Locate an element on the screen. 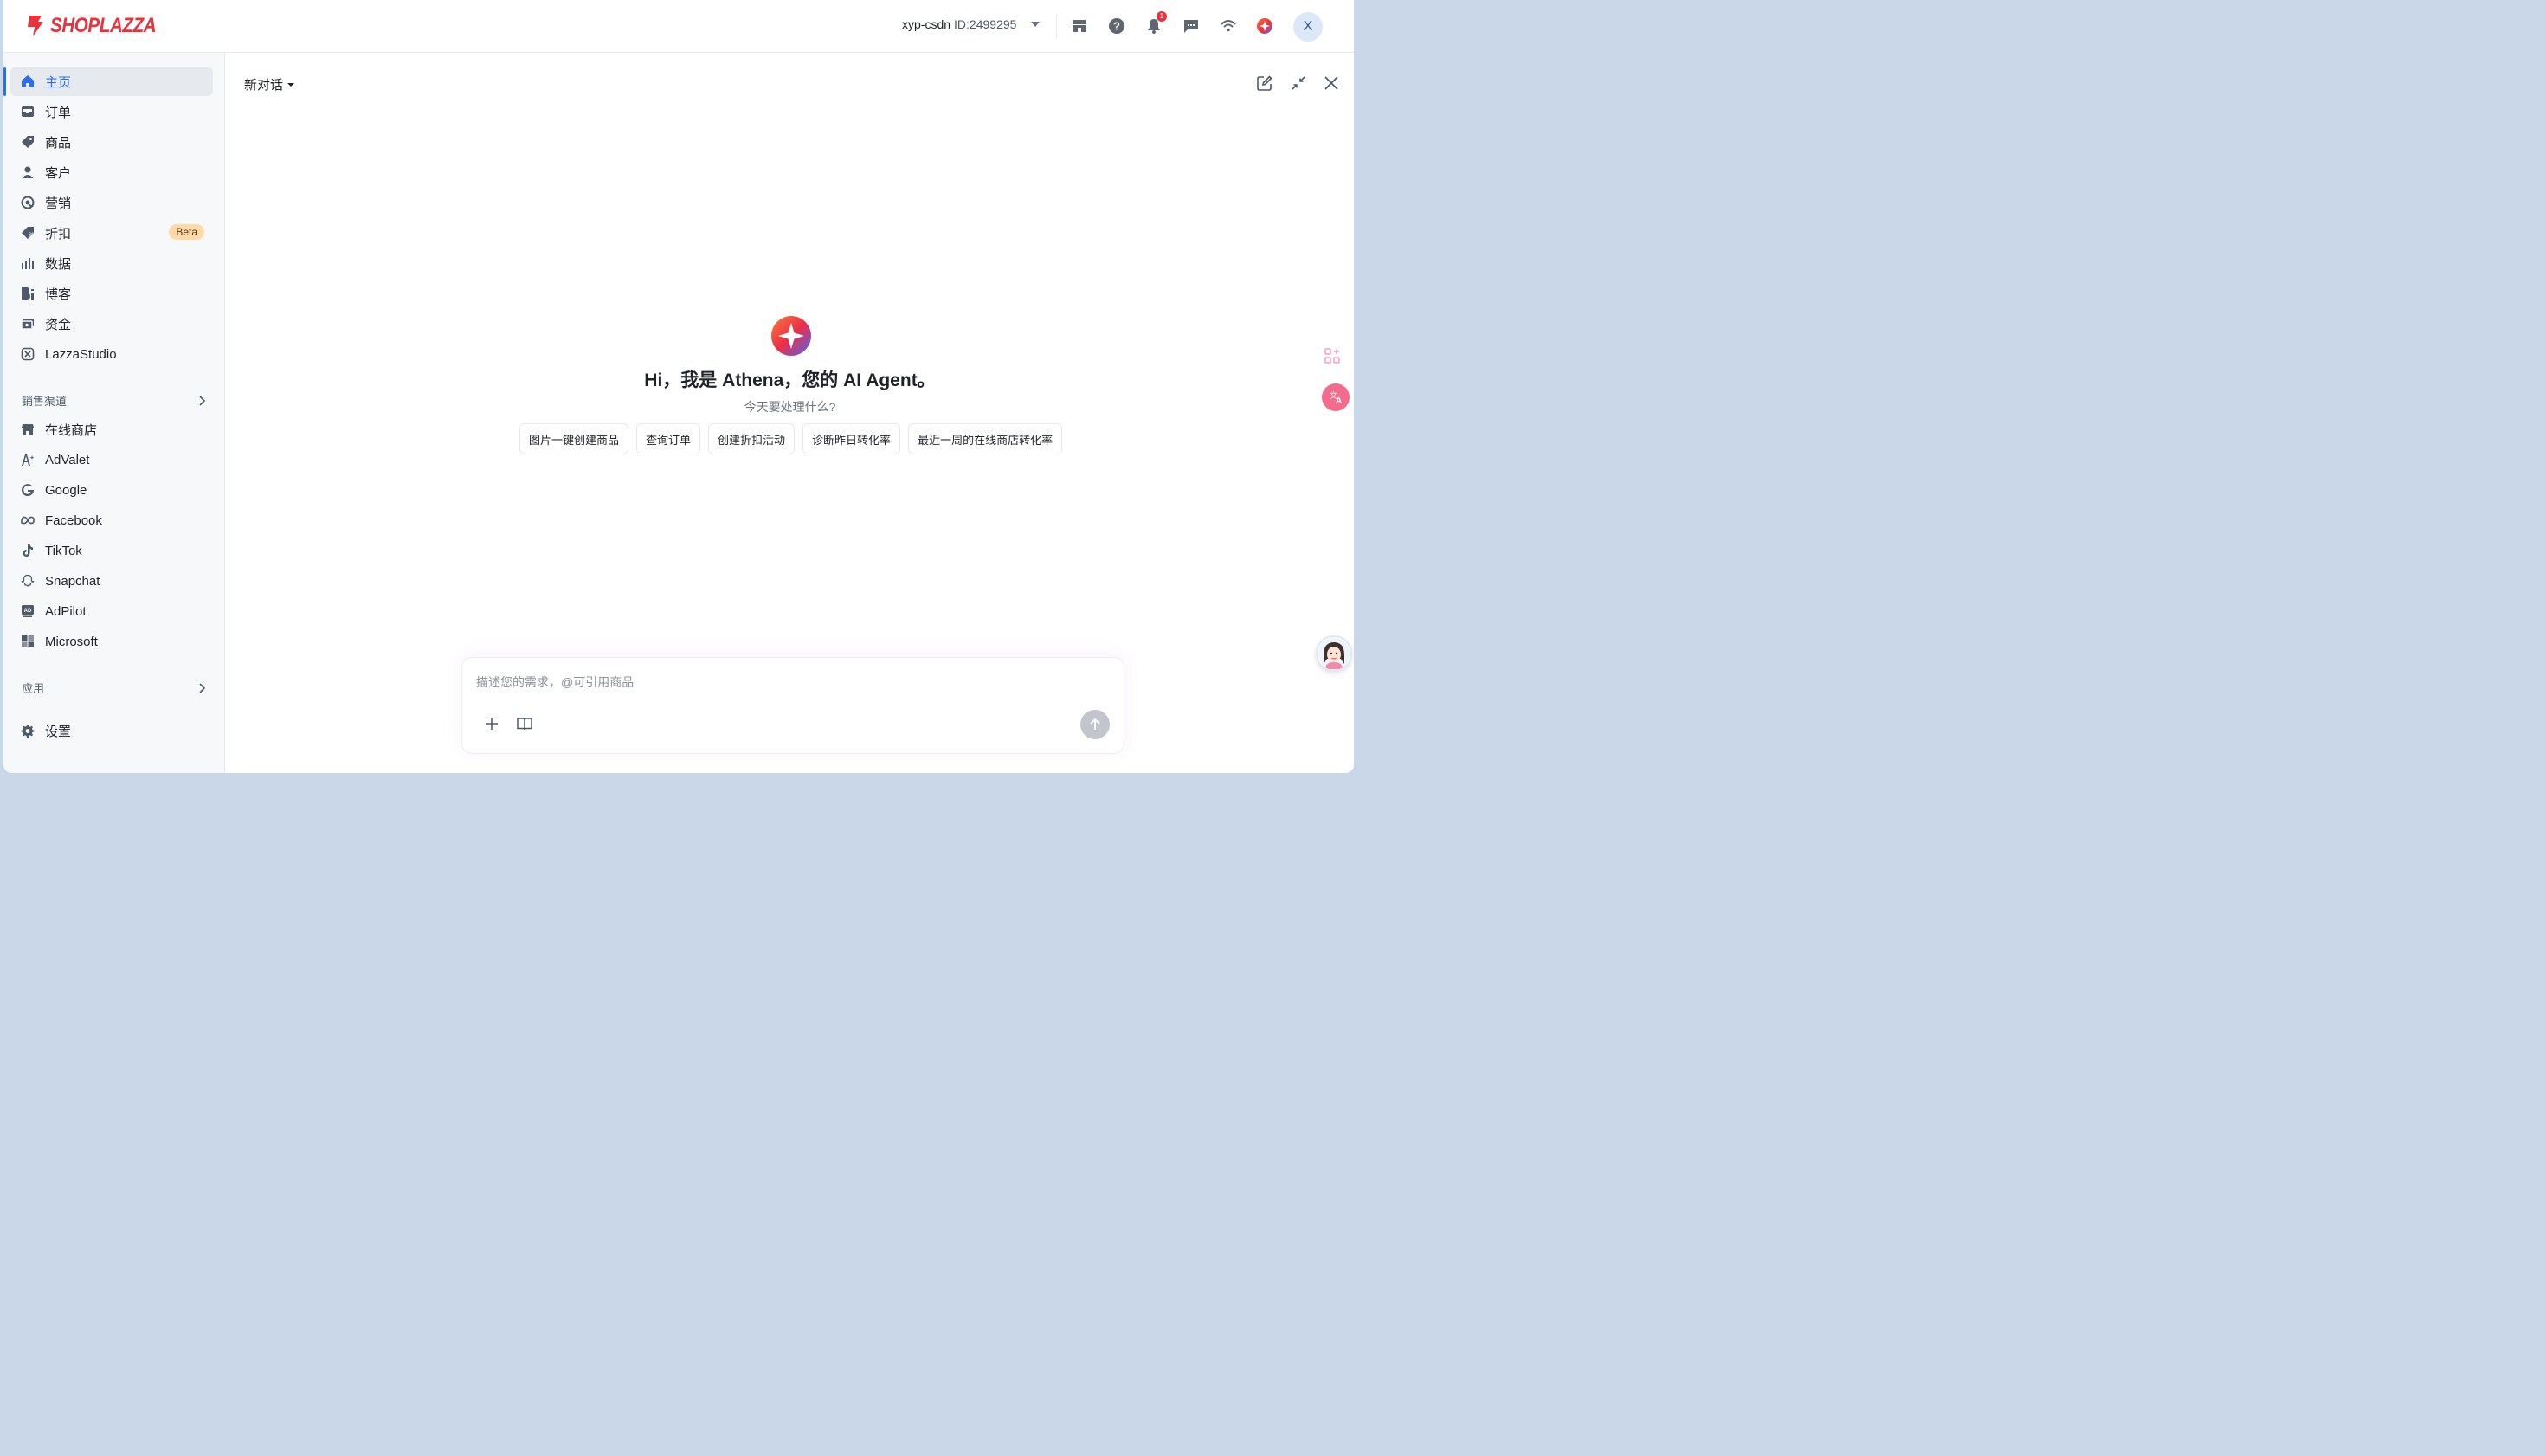 This screenshot has height=1456, width=2545. sidebar-item-orders: 订单 is located at coordinates (112, 111).